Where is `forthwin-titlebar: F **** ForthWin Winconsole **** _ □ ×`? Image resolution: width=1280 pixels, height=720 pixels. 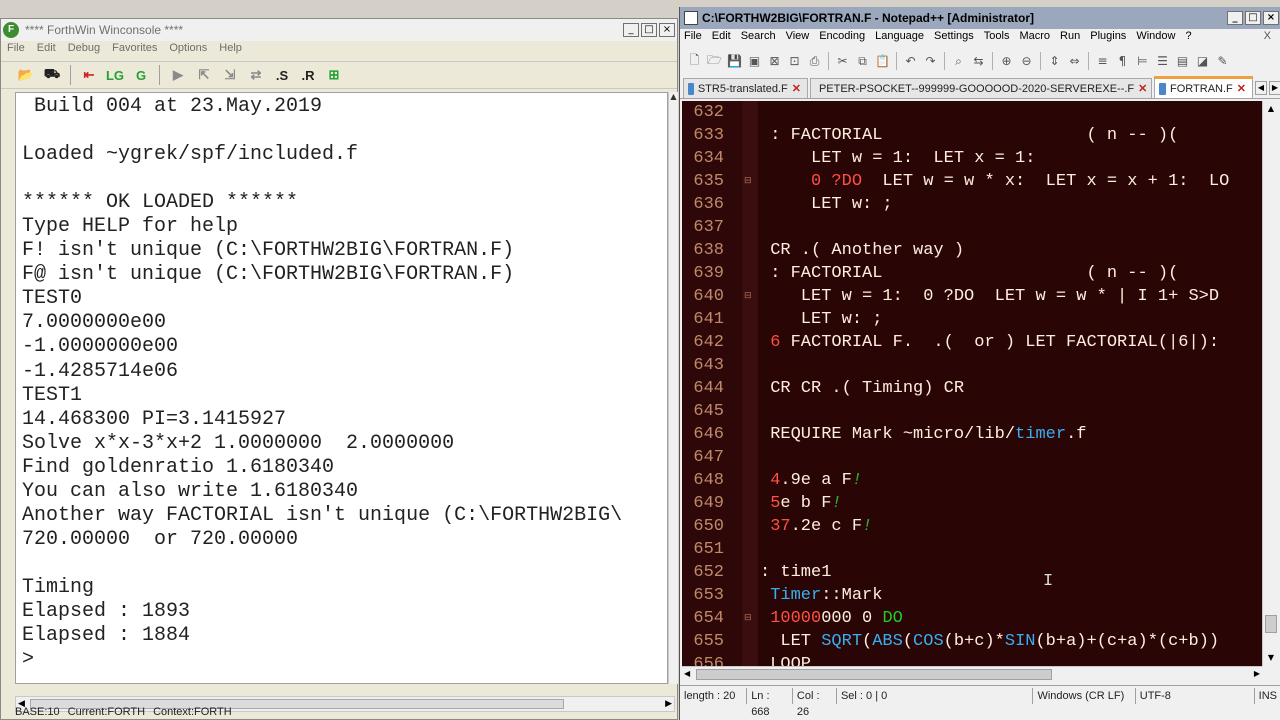
forthwin-titlebar: F **** ForthWin Winconsole **** _ □ × is located at coordinates (339, 30).